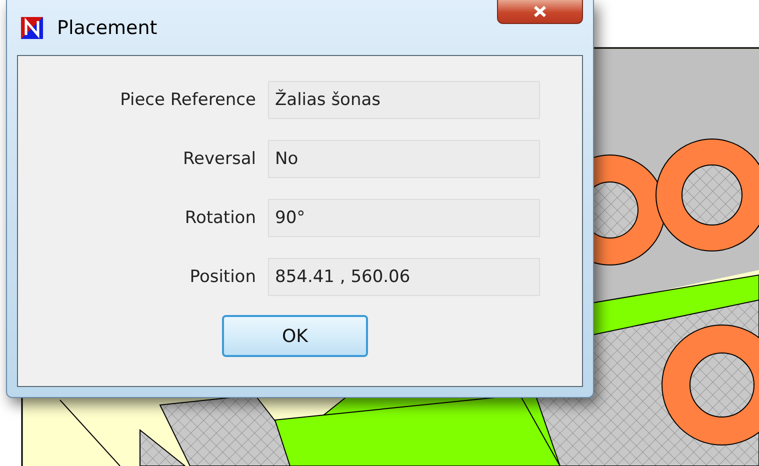 Image resolution: width=759 pixels, height=466 pixels. I want to click on ok-button: OK, so click(295, 336).